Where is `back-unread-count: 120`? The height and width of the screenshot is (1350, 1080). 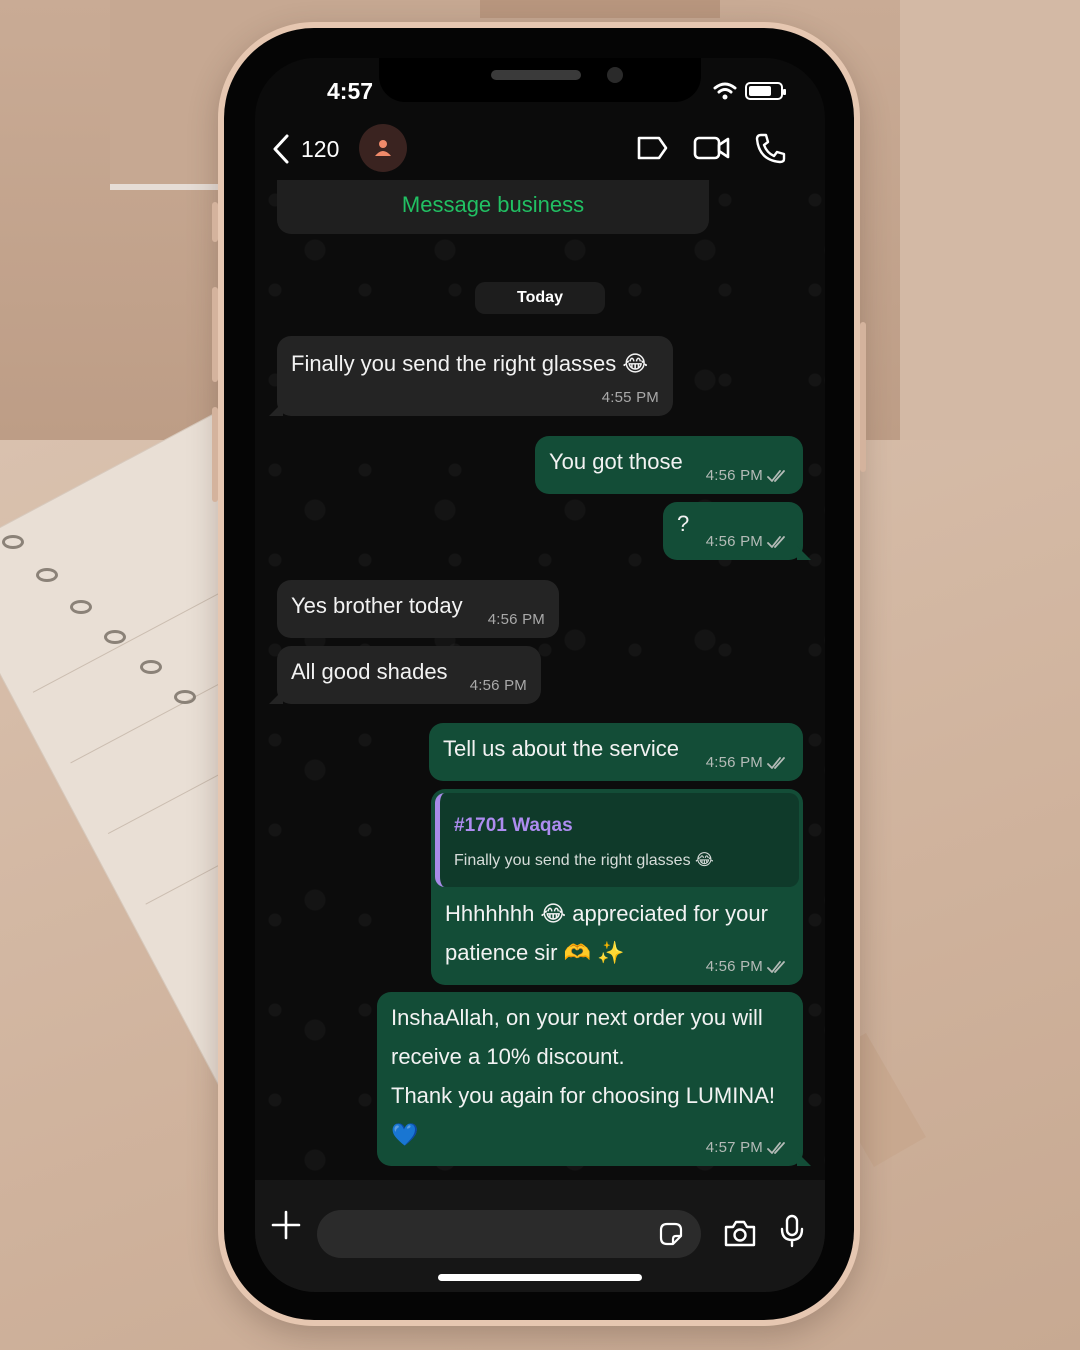
back-unread-count: 120 is located at coordinates (320, 149).